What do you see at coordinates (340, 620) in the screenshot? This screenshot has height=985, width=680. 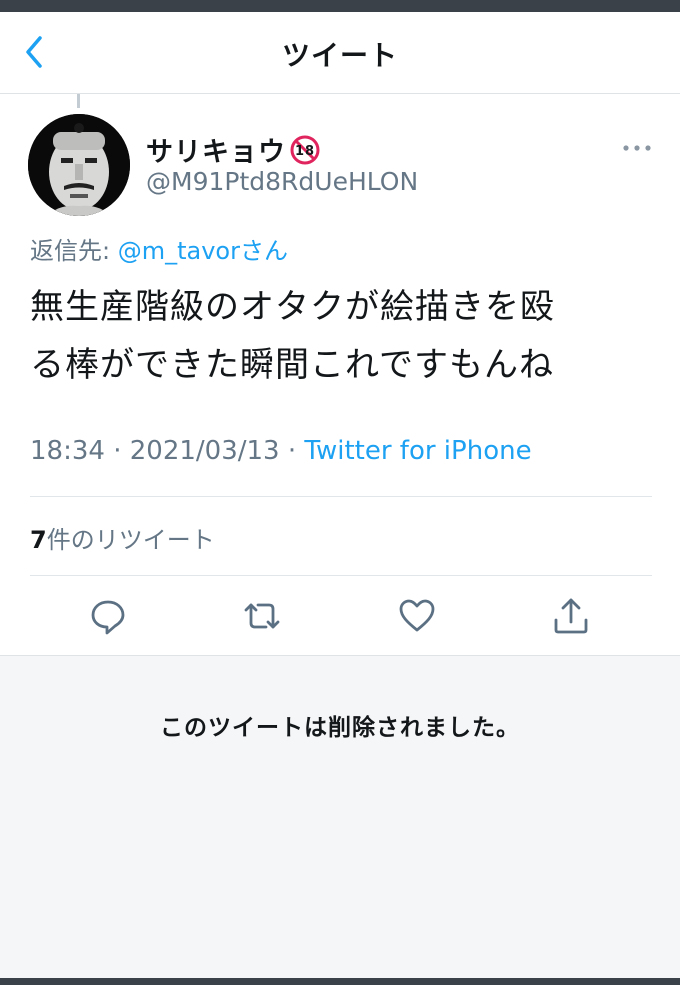 I see `action-bar` at bounding box center [340, 620].